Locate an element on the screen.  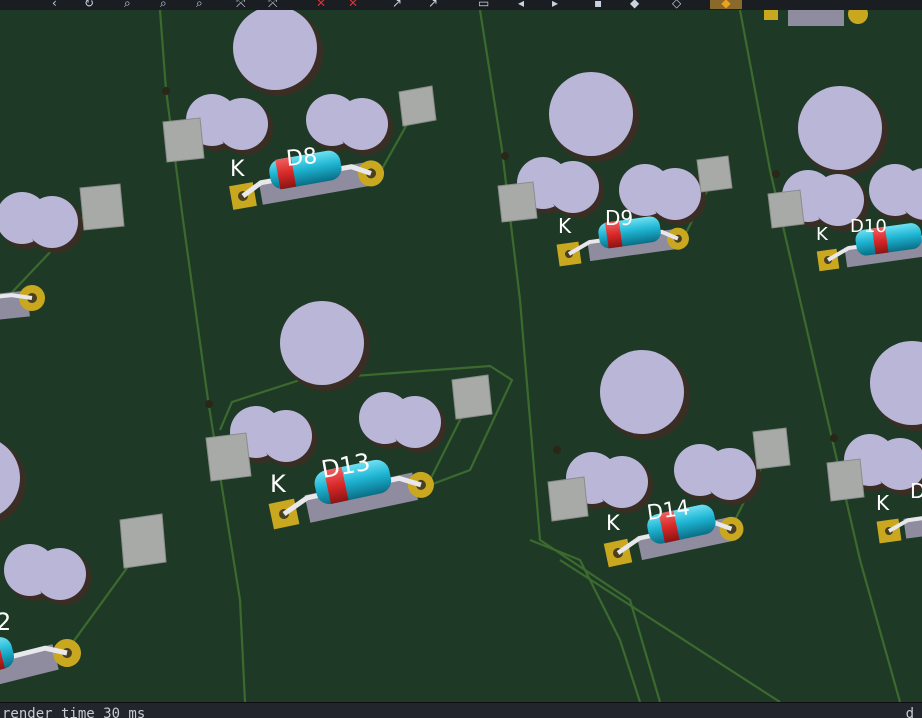
ref-label-d10: D10 is located at coordinates (868, 226).